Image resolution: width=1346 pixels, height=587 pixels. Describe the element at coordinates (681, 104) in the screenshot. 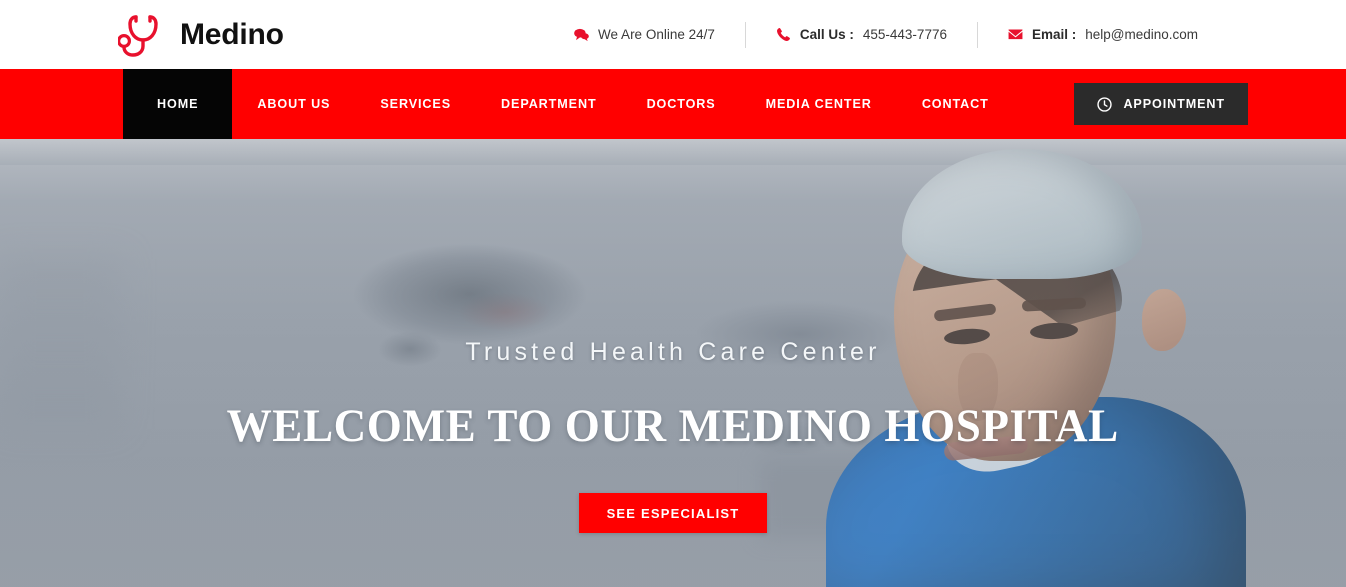

I see `nav-item-doctors: DOCTORS` at that location.